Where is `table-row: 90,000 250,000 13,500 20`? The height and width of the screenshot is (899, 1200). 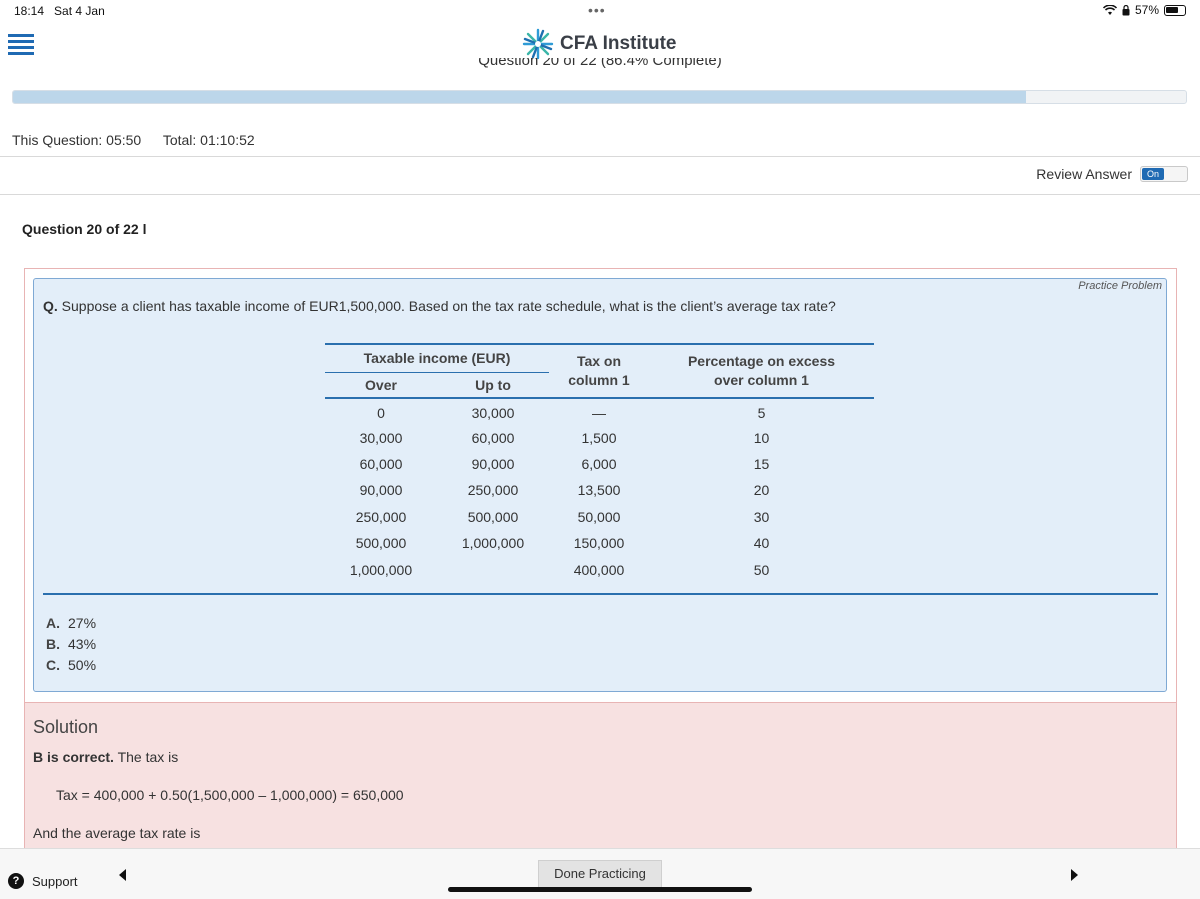
table-row: 90,000 250,000 13,500 20 is located at coordinates (599, 490).